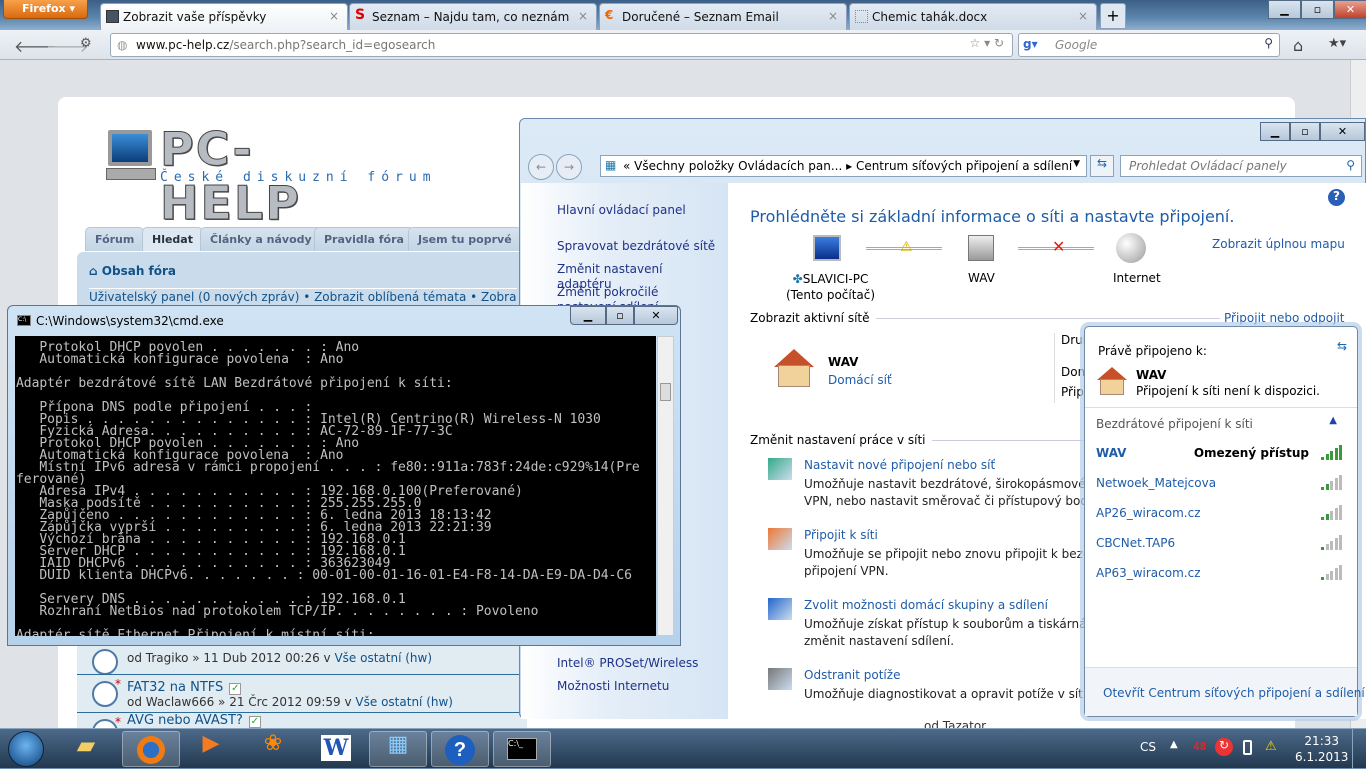  I want to click on nav-moznosti-internetu: Možnosti Internetu, so click(637, 686).